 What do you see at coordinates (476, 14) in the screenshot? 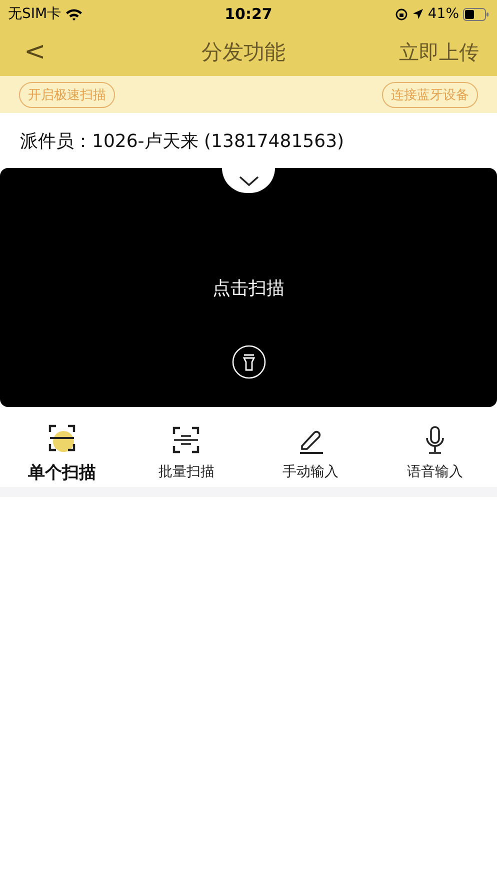
I see `battery-icon` at bounding box center [476, 14].